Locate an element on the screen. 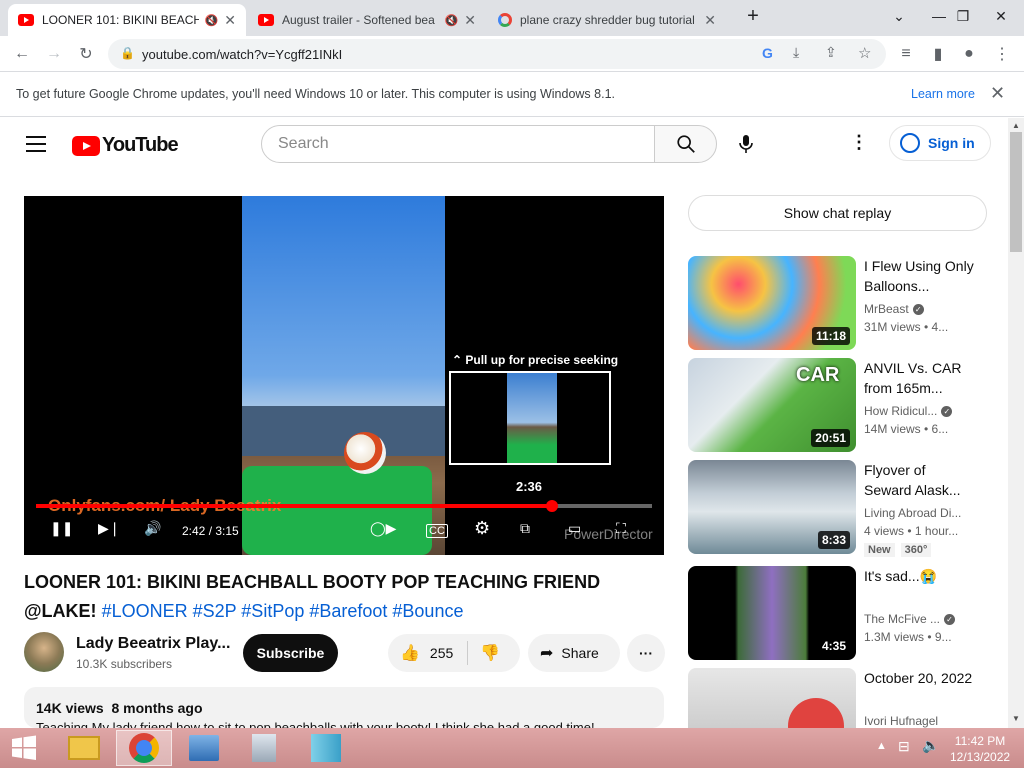 The image size is (1024, 768). video-hashtags: #LOONER #S2P #SitPop #Barefoot #Bounce is located at coordinates (283, 611).